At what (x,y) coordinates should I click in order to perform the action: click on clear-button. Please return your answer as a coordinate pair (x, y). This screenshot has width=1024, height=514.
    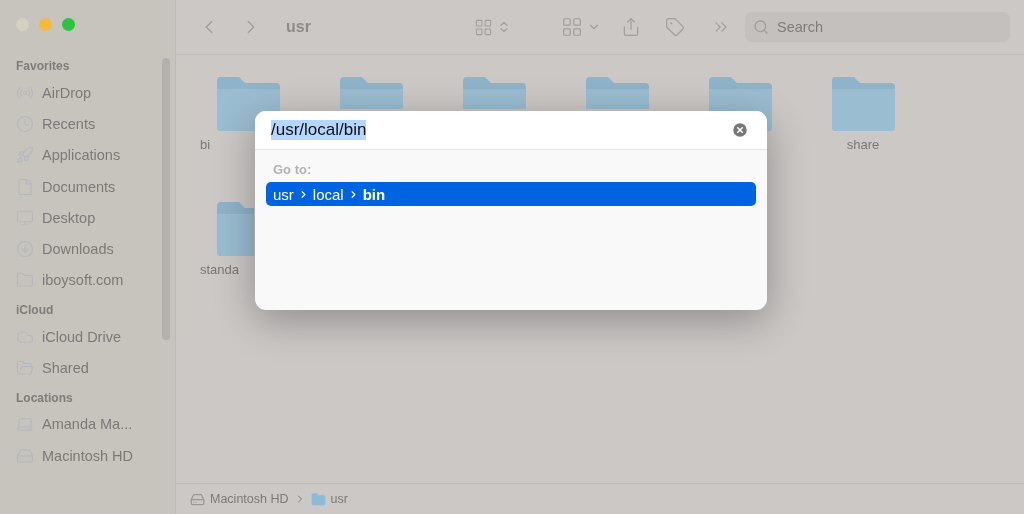
    Looking at the image, I should click on (740, 130).